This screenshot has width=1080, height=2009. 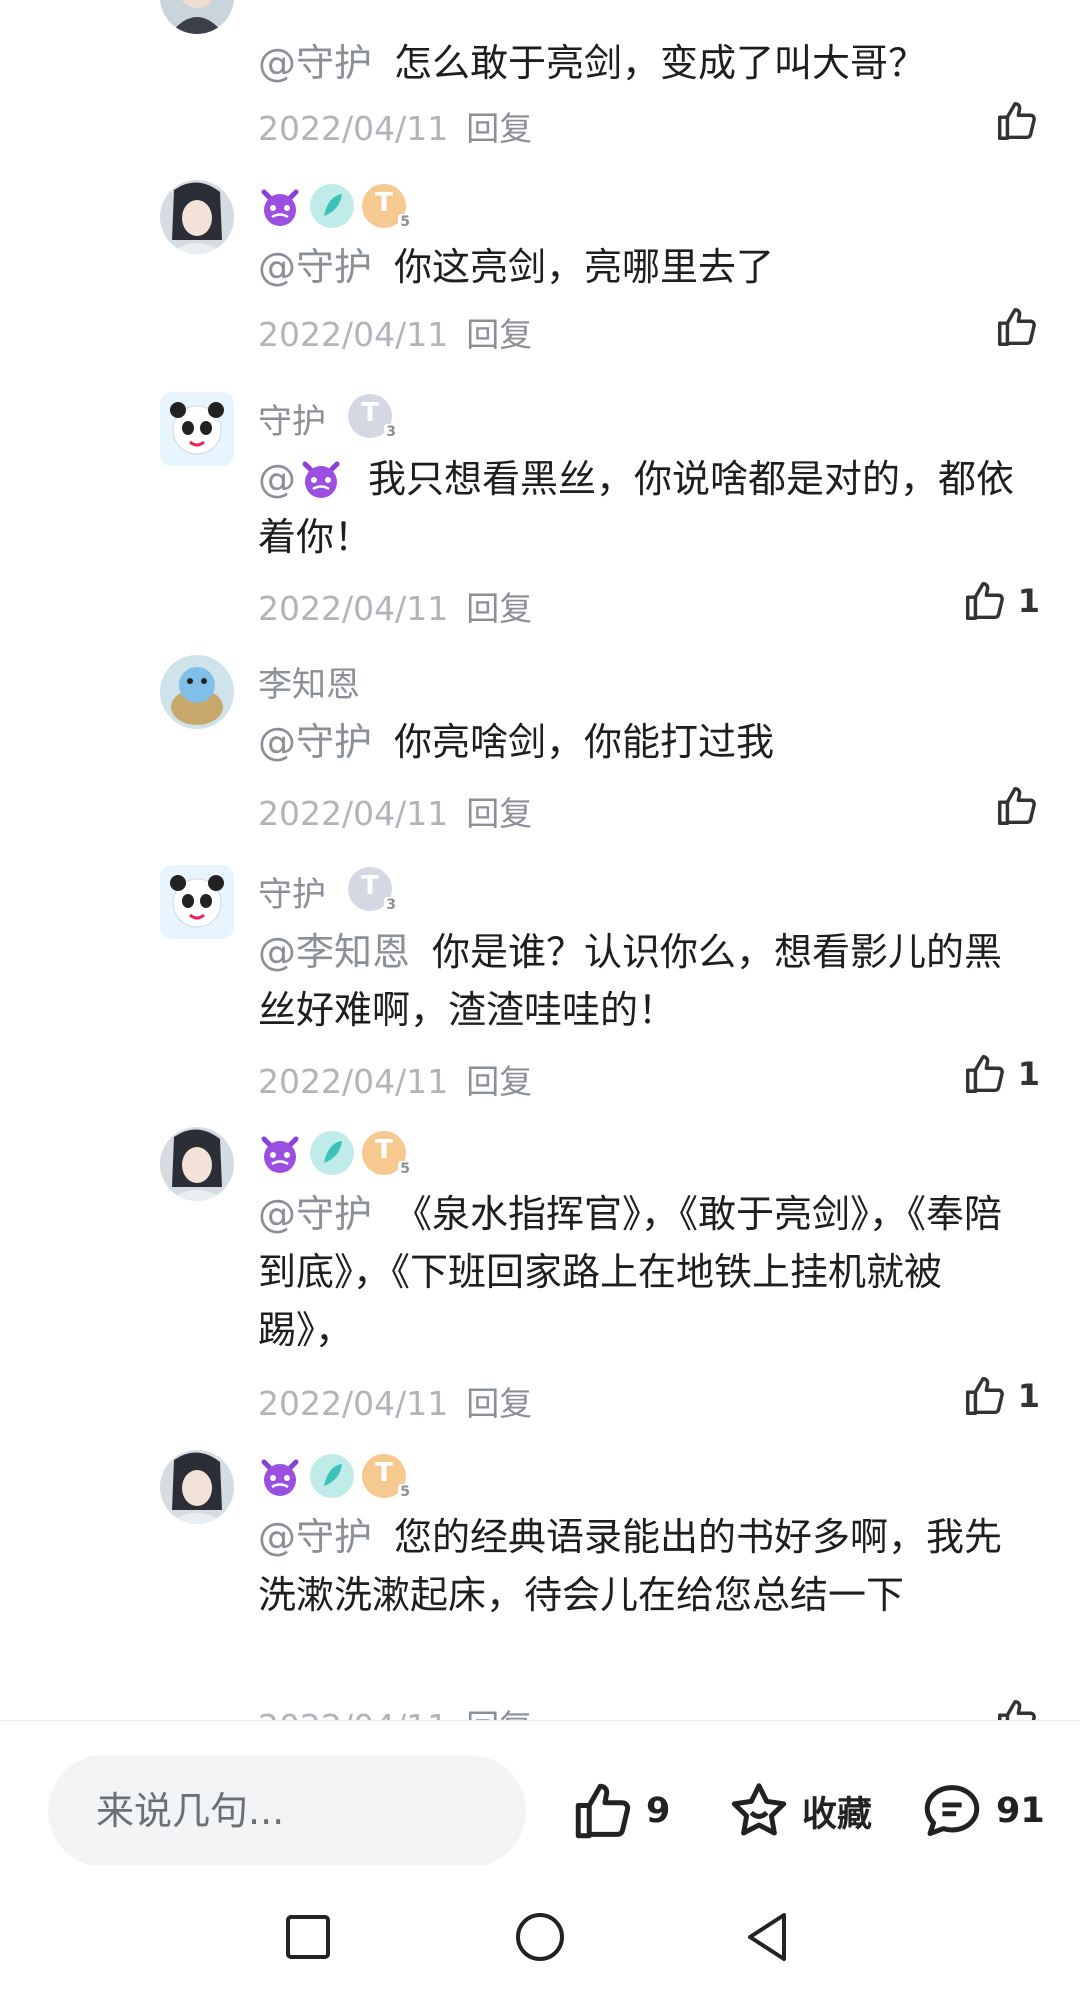 What do you see at coordinates (630, 1566) in the screenshot?
I see `comment-text: @守护 您的经典语录能出的书好多啊，我先洗漱洗漱起床，待会儿在给您总结一下` at bounding box center [630, 1566].